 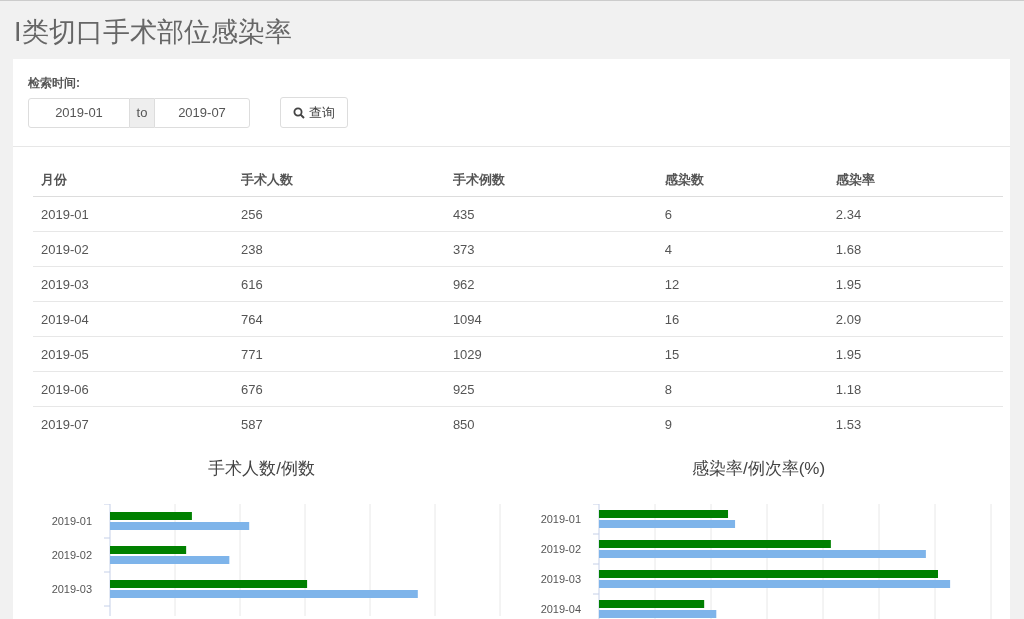 What do you see at coordinates (133, 214) in the screenshot?
I see `table-cell: 2019-01` at bounding box center [133, 214].